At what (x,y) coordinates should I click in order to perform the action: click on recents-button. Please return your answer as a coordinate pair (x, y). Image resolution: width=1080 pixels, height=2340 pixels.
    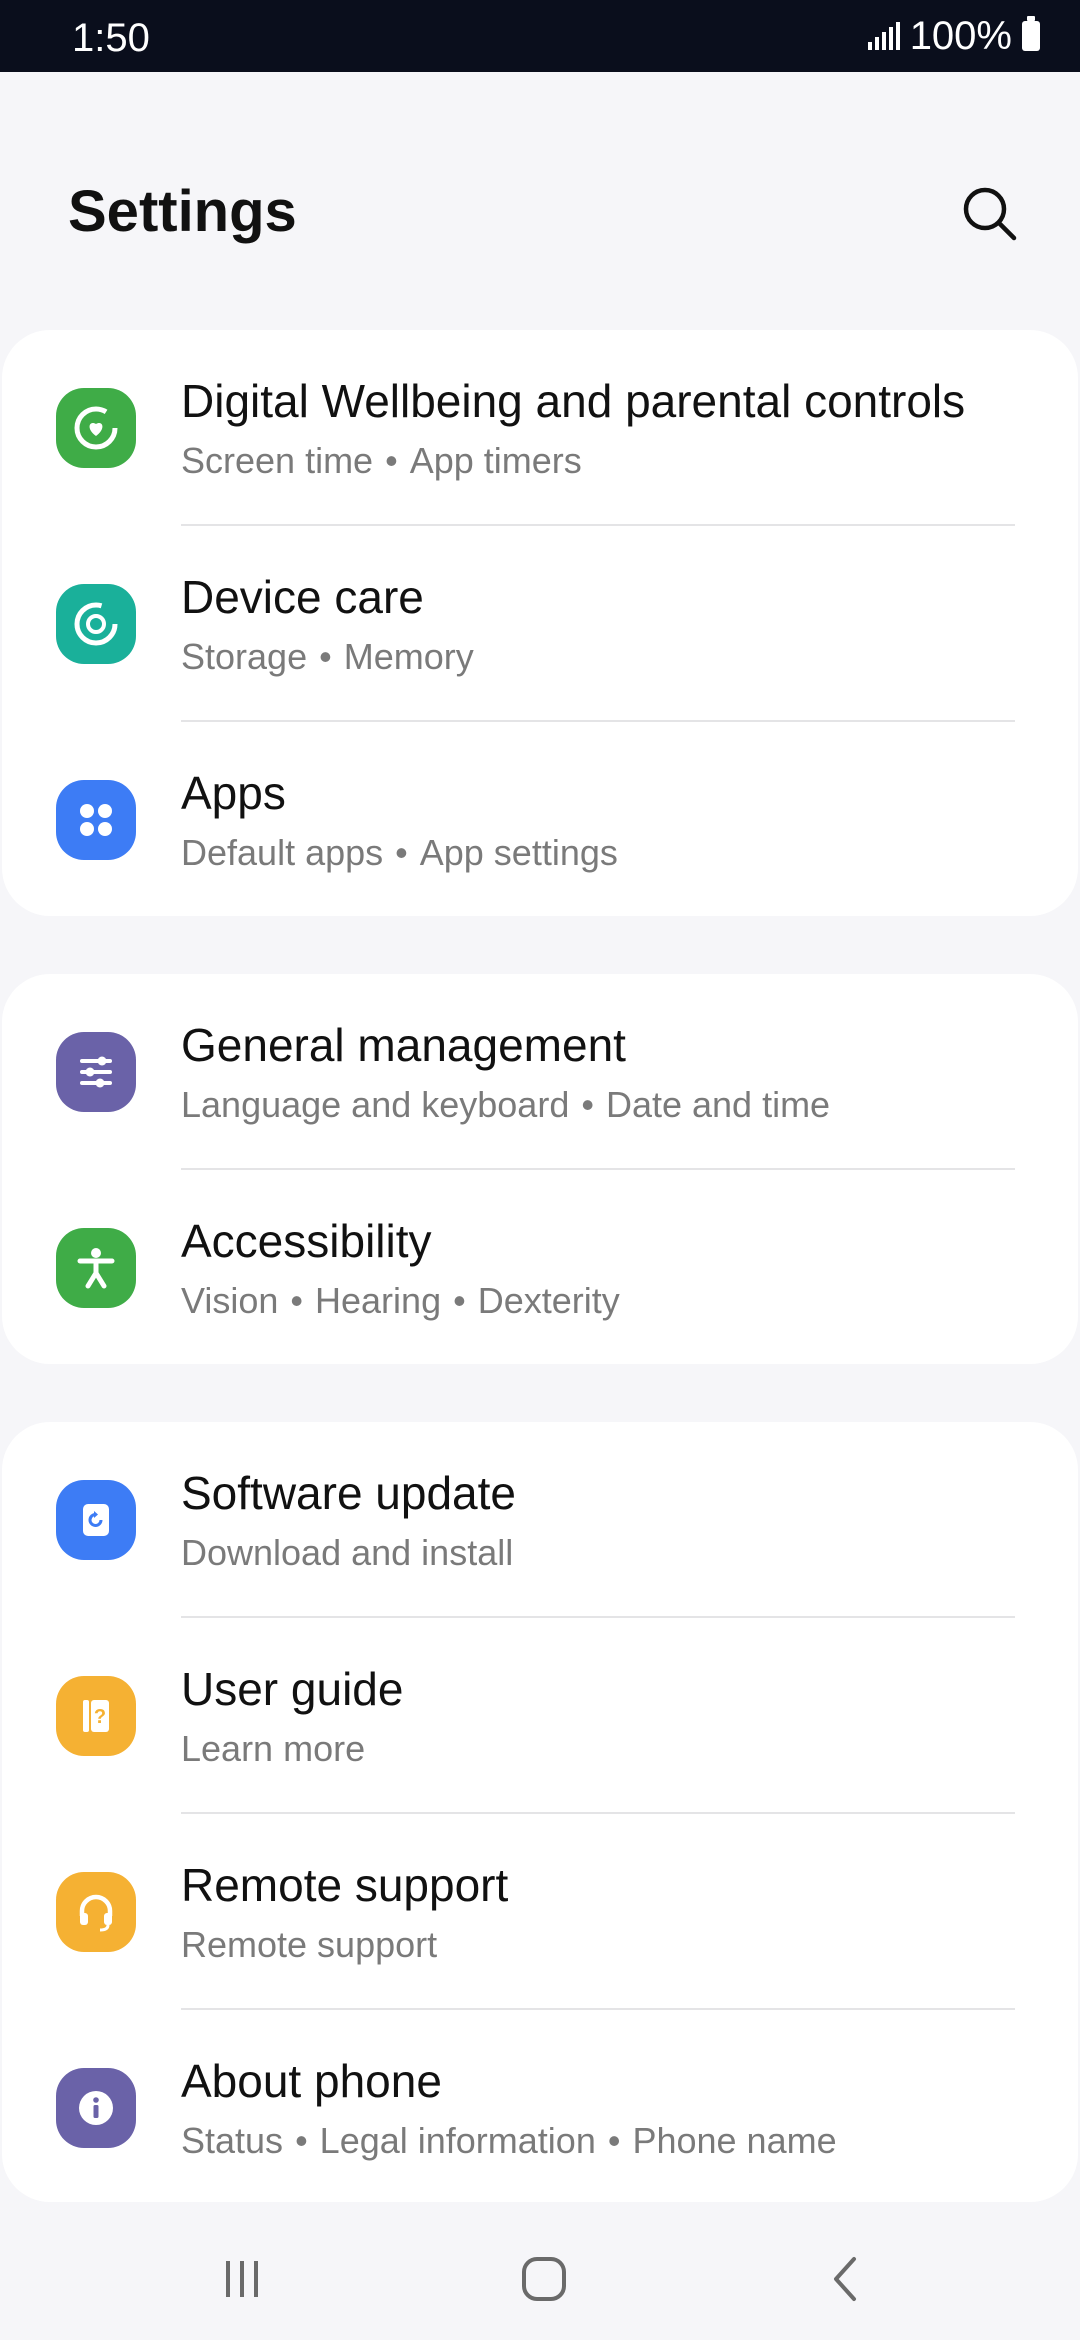
    Looking at the image, I should click on (242, 2279).